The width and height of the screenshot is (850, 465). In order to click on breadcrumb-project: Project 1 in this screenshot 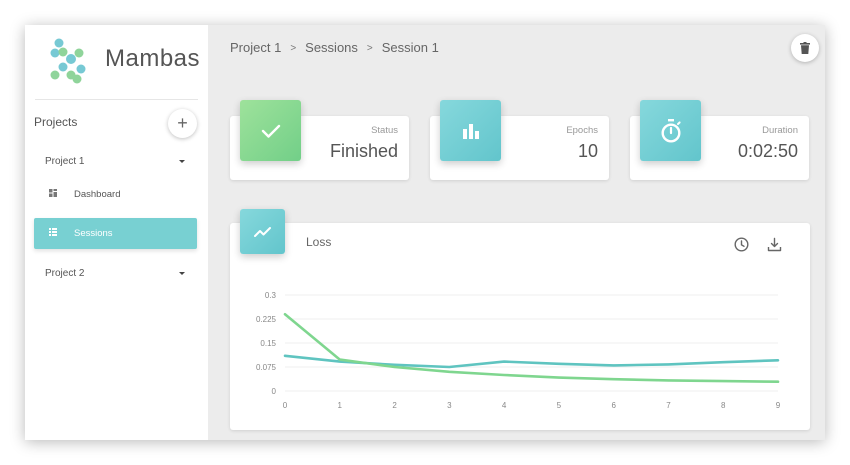, I will do `click(255, 47)`.